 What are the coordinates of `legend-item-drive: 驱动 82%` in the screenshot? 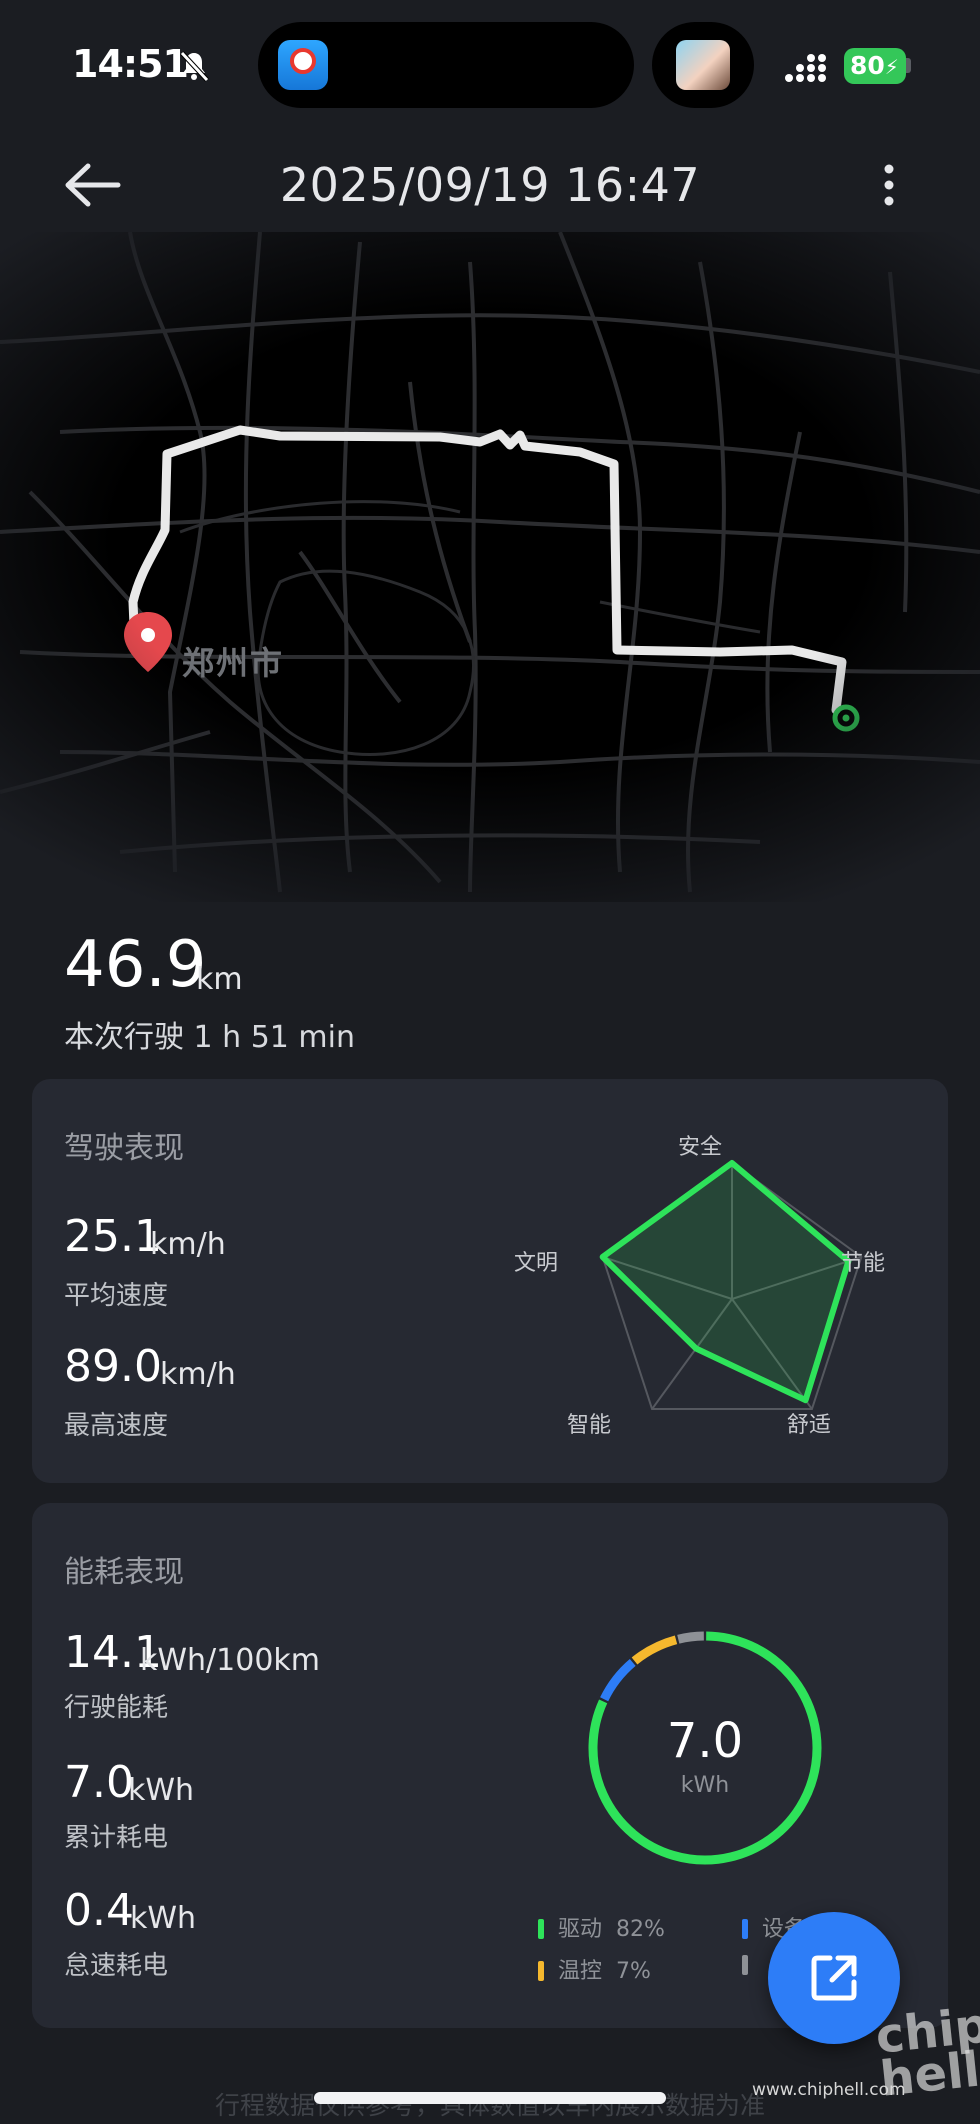 It's located at (601, 1927).